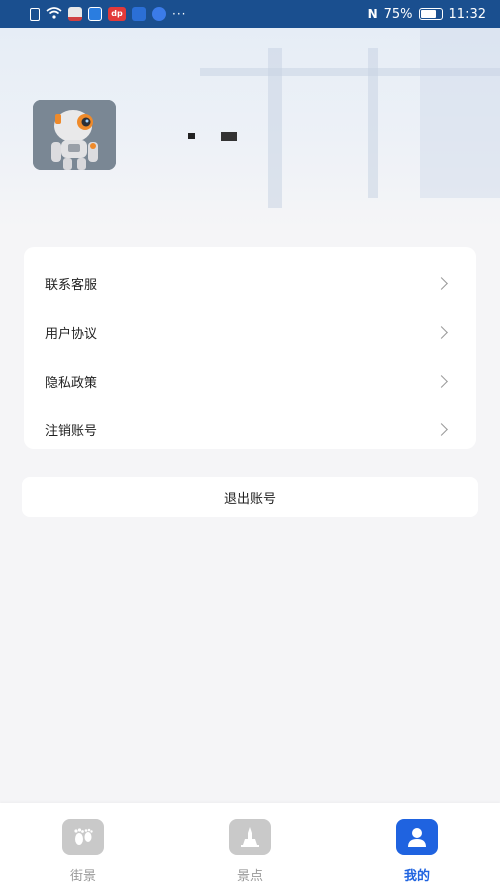  I want to click on menu-item-delete-account: 注销账号, so click(250, 429).